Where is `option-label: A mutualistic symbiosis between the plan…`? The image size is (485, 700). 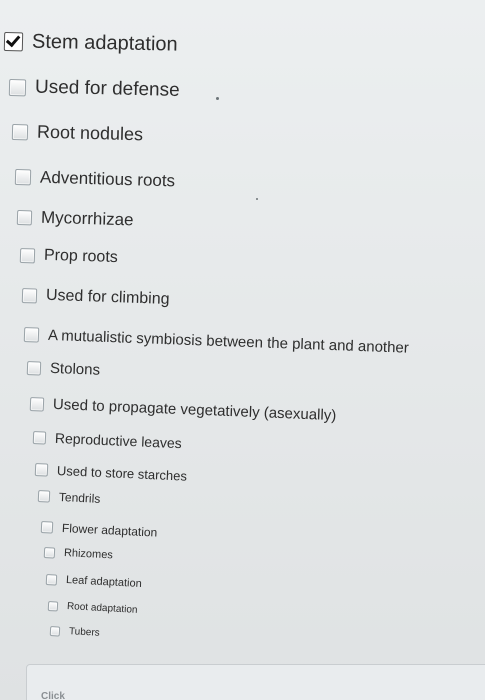
option-label: A mutualistic symbiosis between the plan… is located at coordinates (228, 341).